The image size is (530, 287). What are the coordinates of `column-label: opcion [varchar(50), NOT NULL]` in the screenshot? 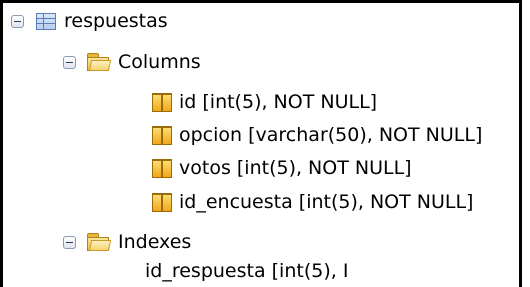 It's located at (331, 135).